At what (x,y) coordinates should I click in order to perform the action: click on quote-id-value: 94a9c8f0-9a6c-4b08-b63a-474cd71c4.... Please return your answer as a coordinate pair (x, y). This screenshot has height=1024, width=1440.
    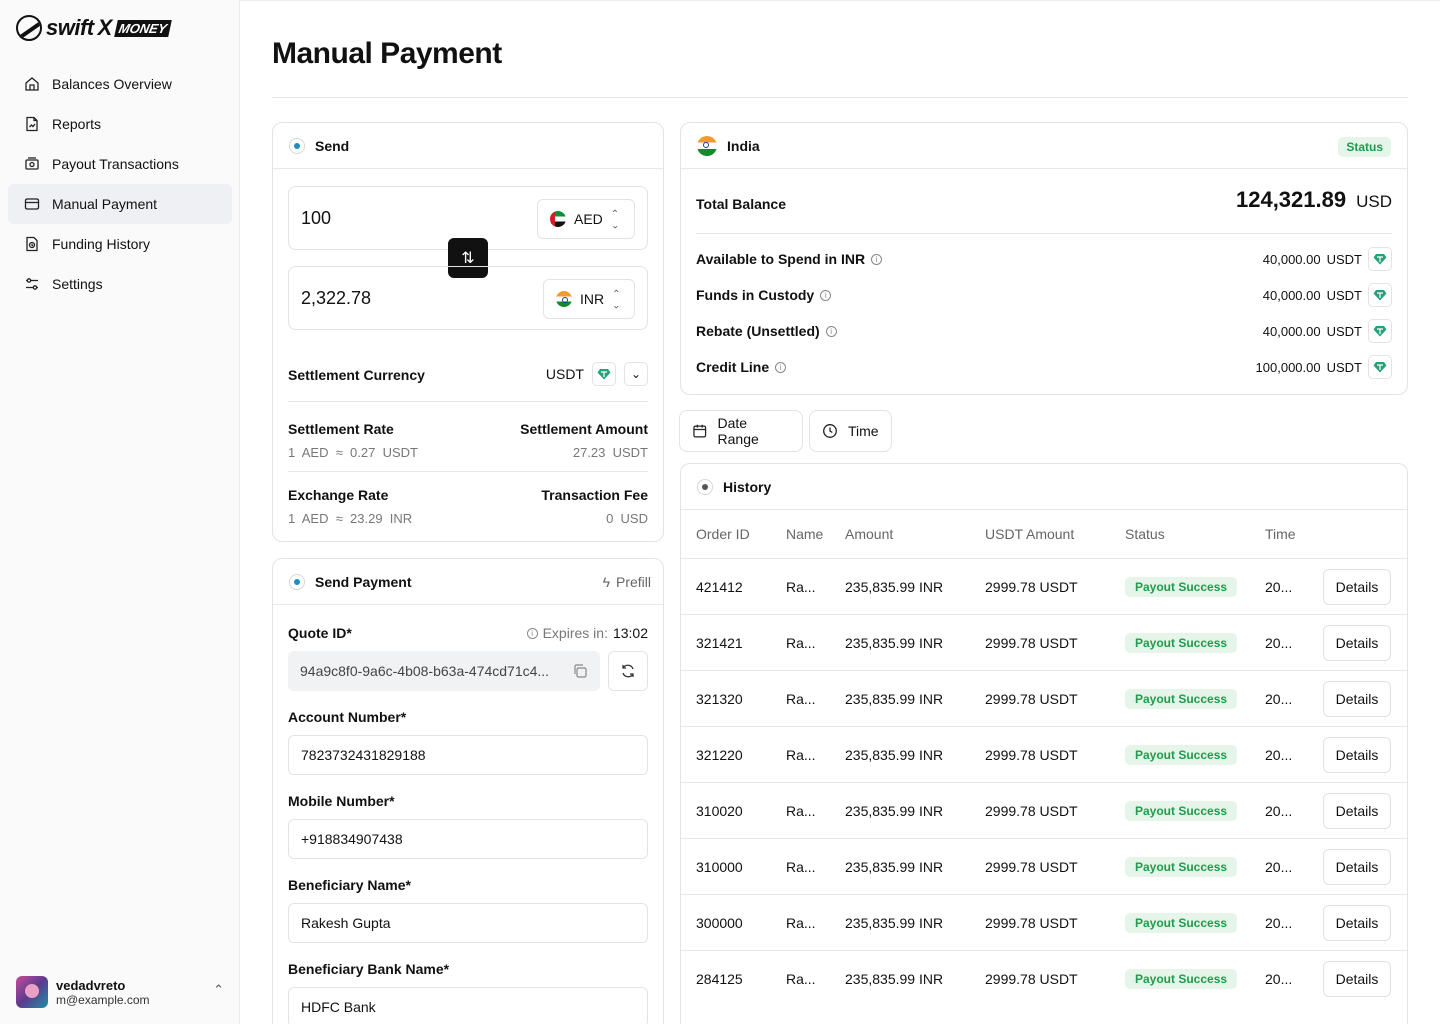
    Looking at the image, I should click on (425, 671).